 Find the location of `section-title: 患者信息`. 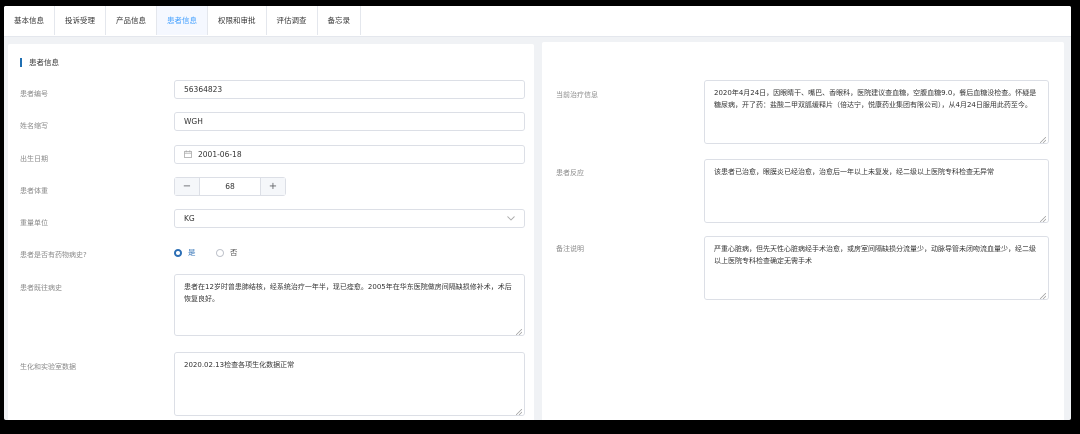

section-title: 患者信息 is located at coordinates (39, 62).